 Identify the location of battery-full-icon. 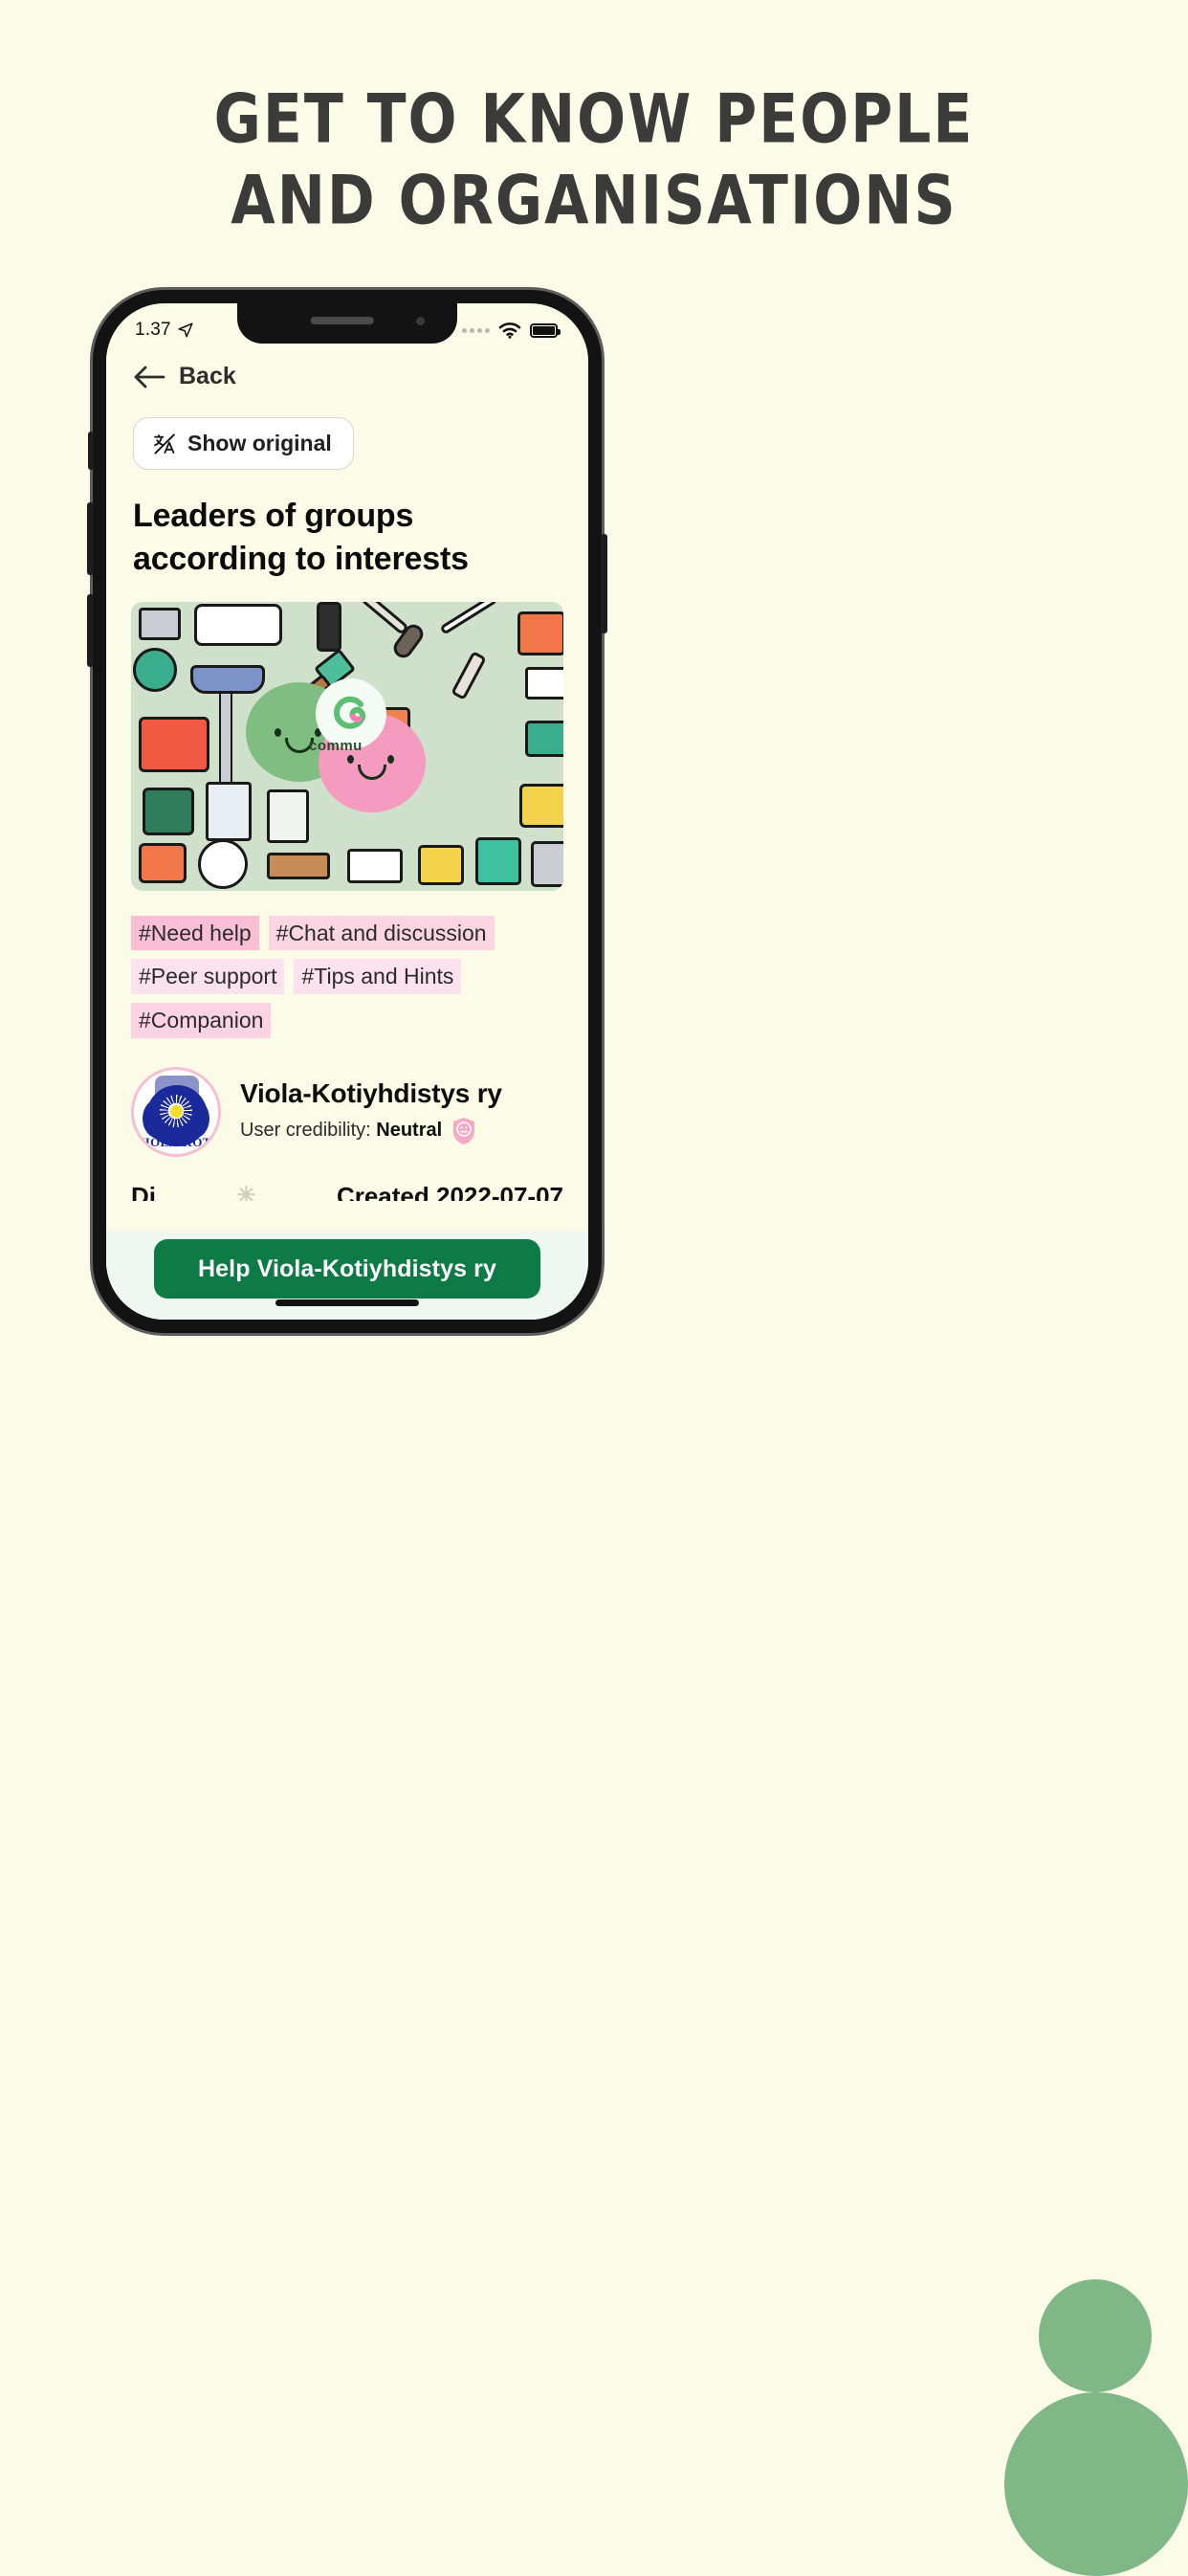
(545, 330).